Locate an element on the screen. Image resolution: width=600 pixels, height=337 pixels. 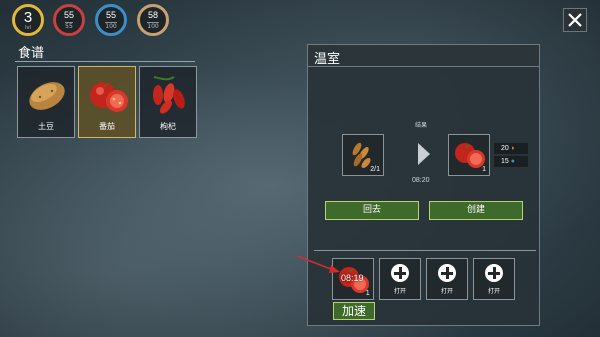
pointer-arrow-icon is located at coordinates (318, 264).